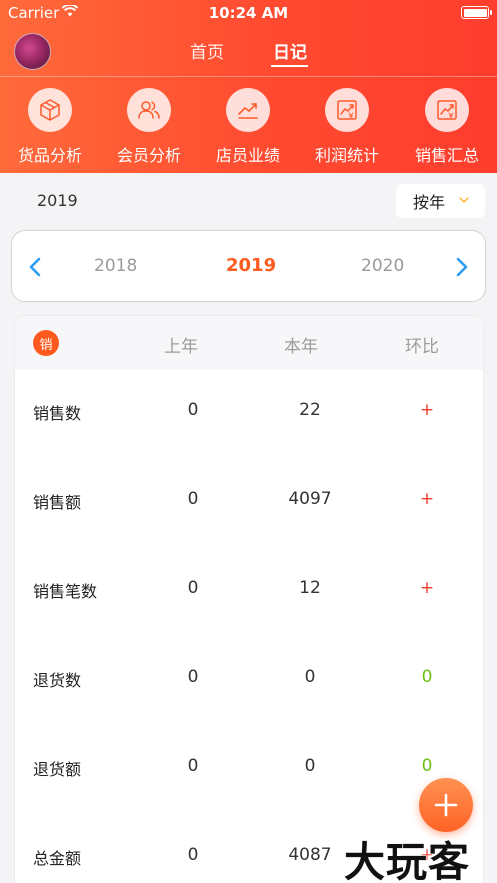 The height and width of the screenshot is (883, 497). What do you see at coordinates (65, 591) in the screenshot?
I see `row-label: 销售笔数` at bounding box center [65, 591].